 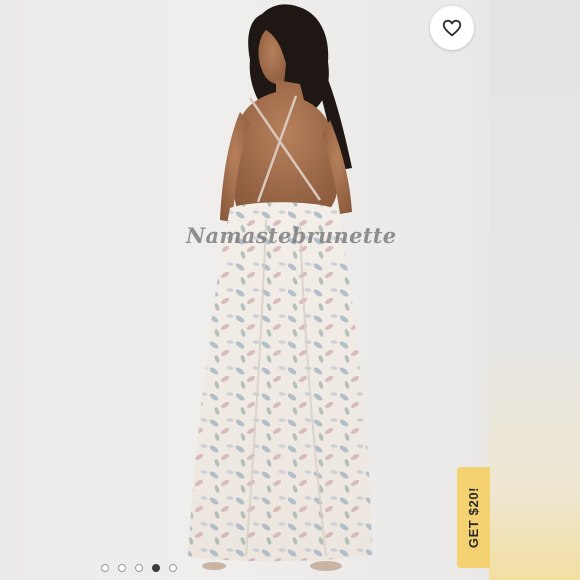 What do you see at coordinates (291, 235) in the screenshot?
I see `watermark-text: Namastebrunette` at bounding box center [291, 235].